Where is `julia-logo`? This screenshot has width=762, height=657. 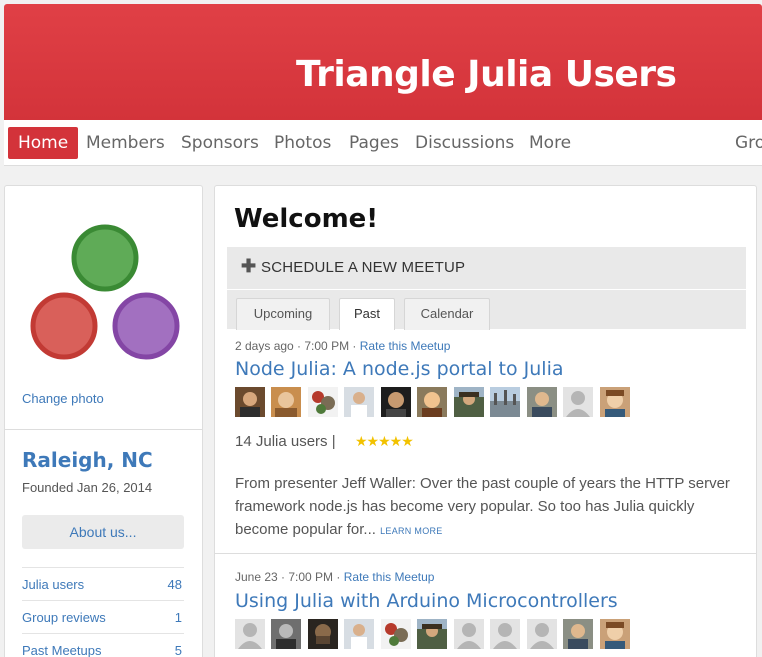 julia-logo is located at coordinates (105, 292).